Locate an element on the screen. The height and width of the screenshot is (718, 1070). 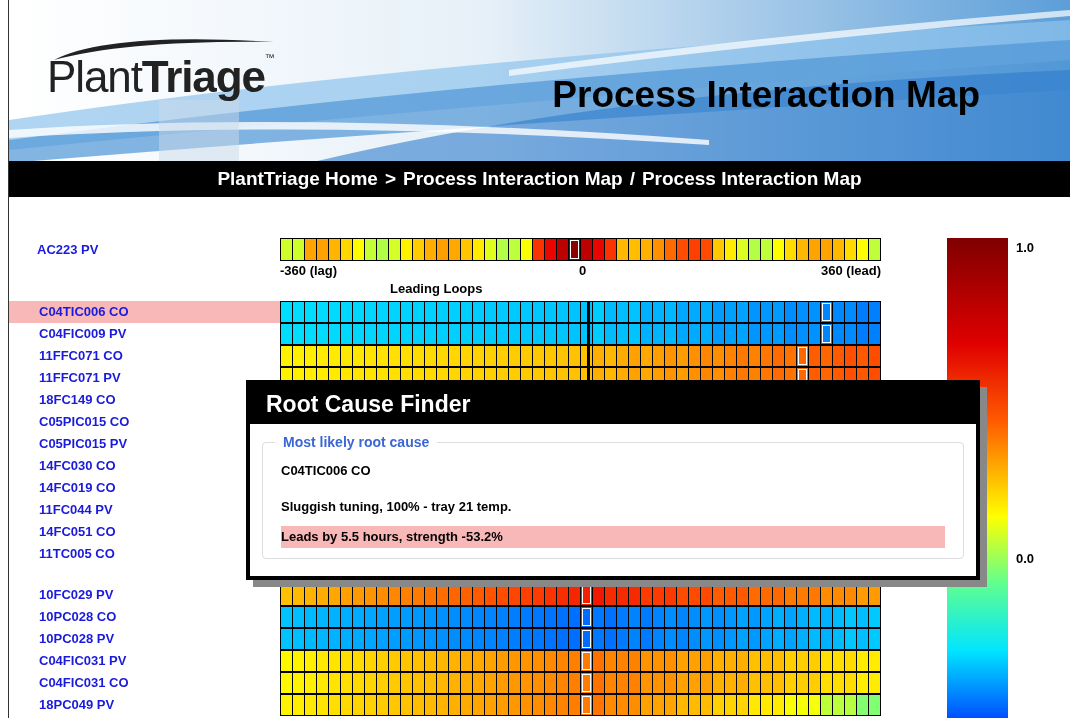
breadcrumb-link: PlantTriage Home is located at coordinates (297, 179).